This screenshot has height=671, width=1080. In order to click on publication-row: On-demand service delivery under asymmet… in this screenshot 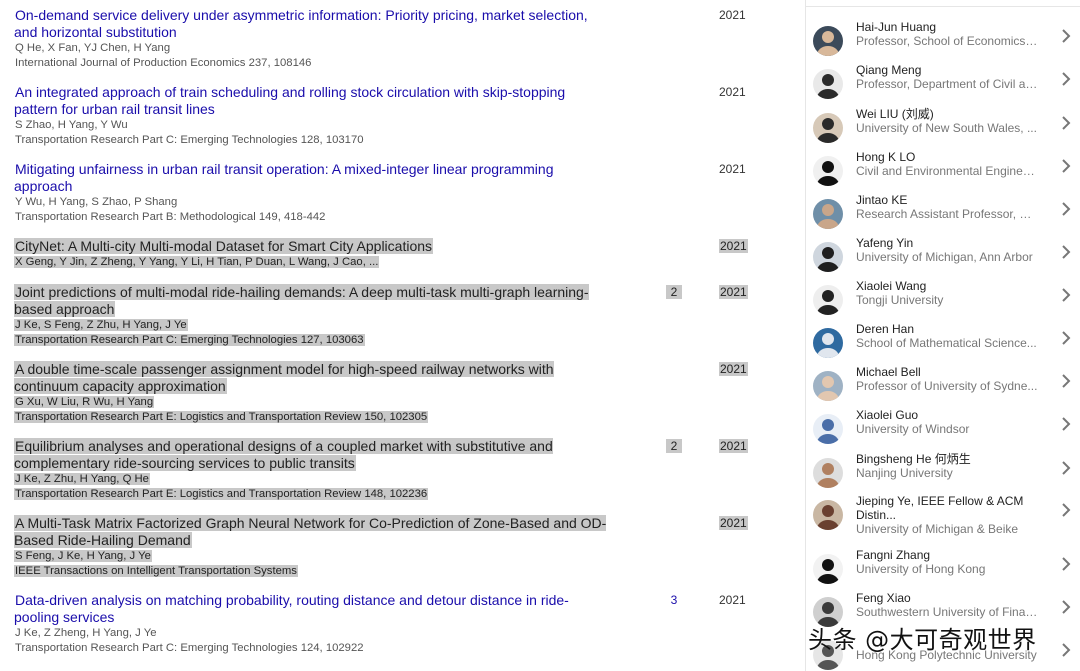, I will do `click(394, 39)`.